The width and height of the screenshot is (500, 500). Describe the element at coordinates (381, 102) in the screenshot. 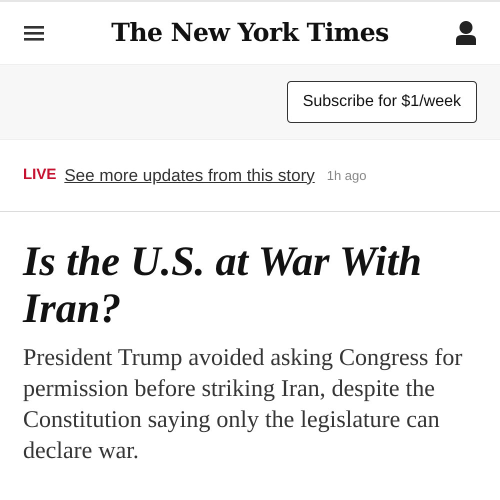

I see `subscribe-button: Subscribe for $1/week` at that location.